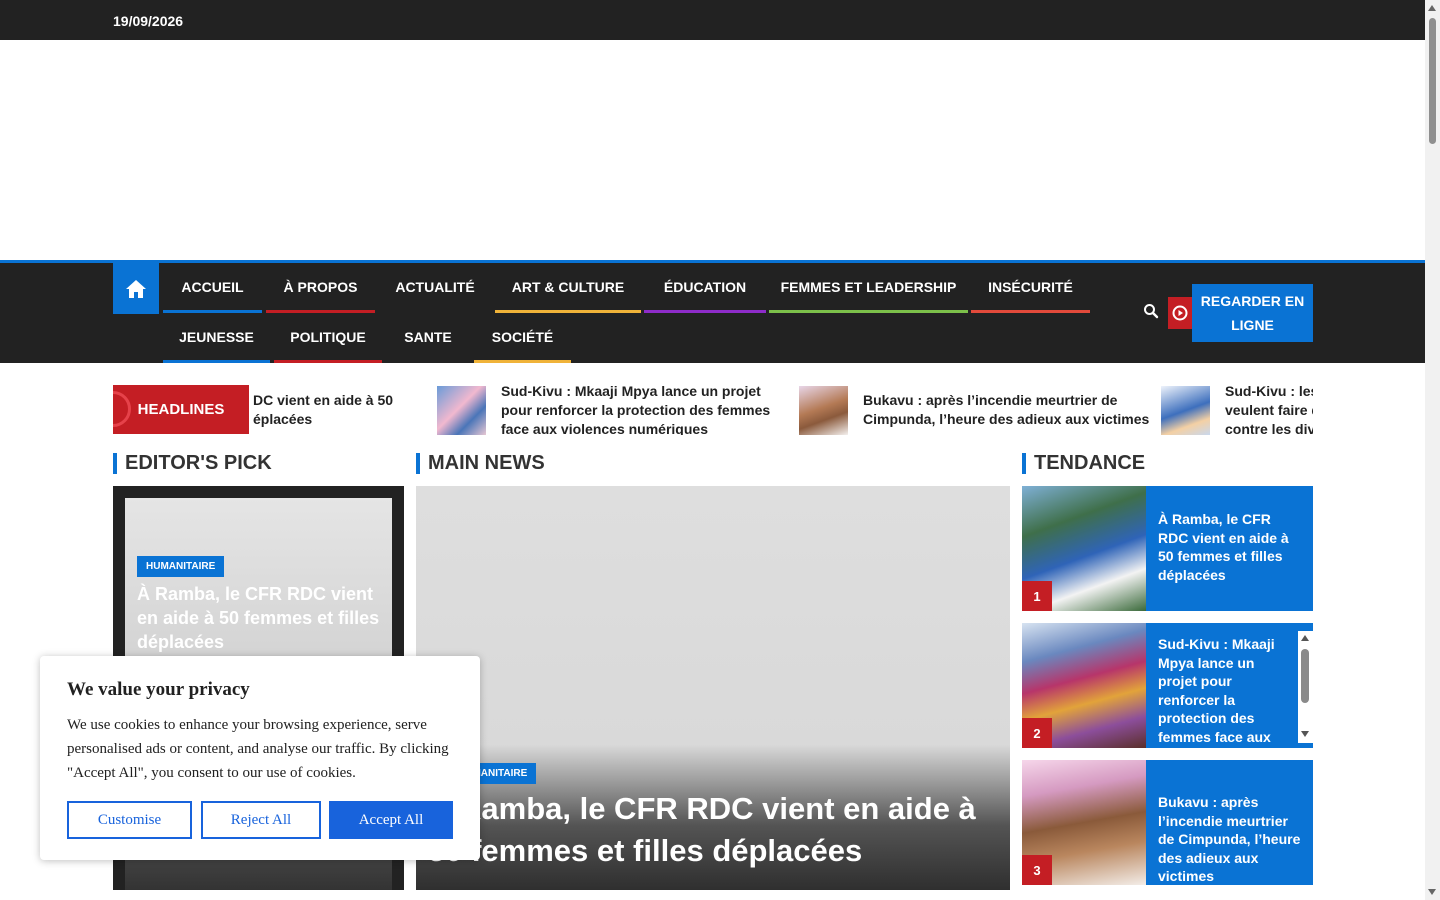  Describe the element at coordinates (192, 463) in the screenshot. I see `section-title-editors-pick: EDITOR'S PICK` at that location.